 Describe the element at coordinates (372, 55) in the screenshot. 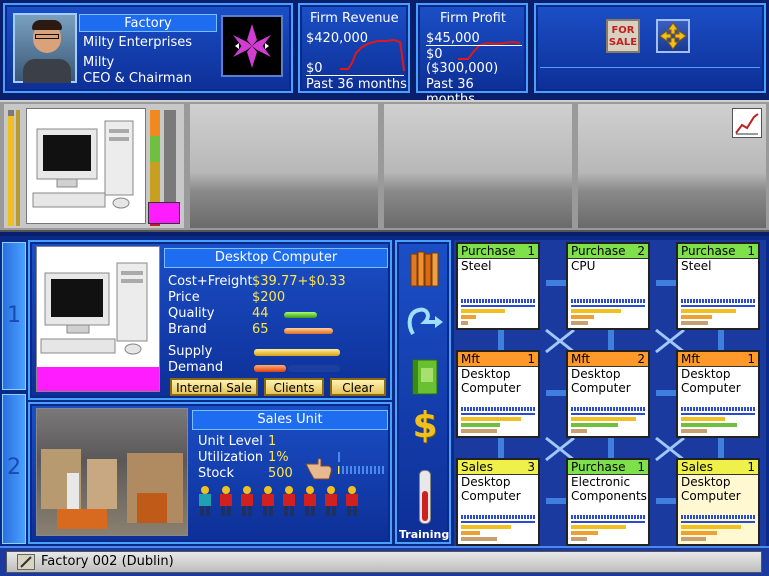

I see `revenue-sparkline` at that location.